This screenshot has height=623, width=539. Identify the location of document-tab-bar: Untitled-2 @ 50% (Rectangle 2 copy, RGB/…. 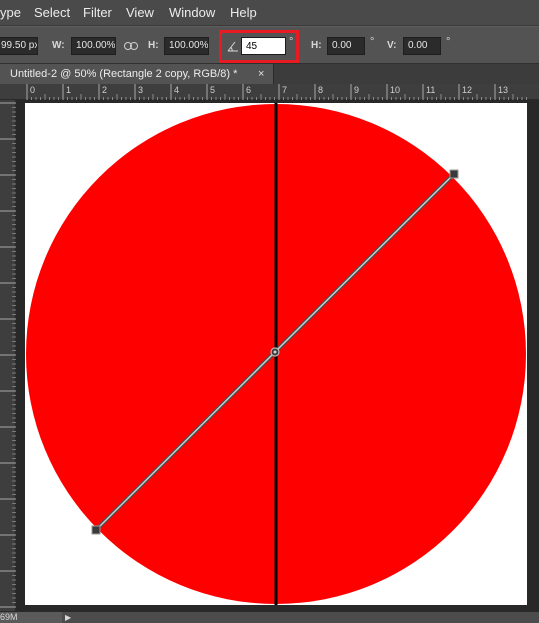
(269, 74).